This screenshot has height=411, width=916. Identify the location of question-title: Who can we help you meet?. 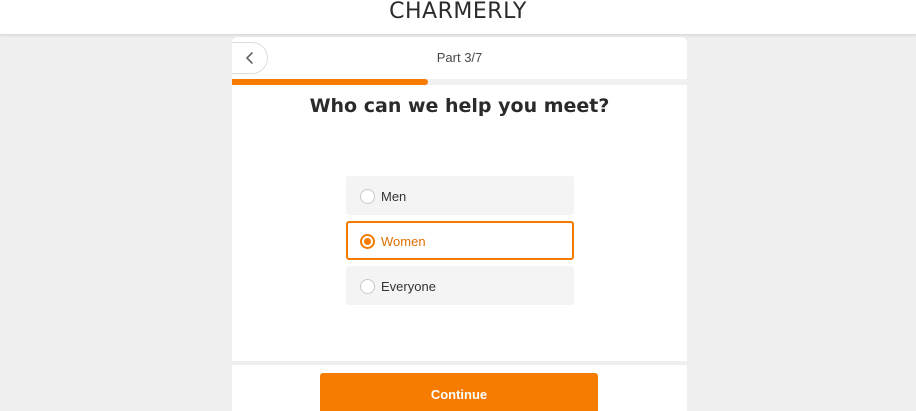
(459, 106).